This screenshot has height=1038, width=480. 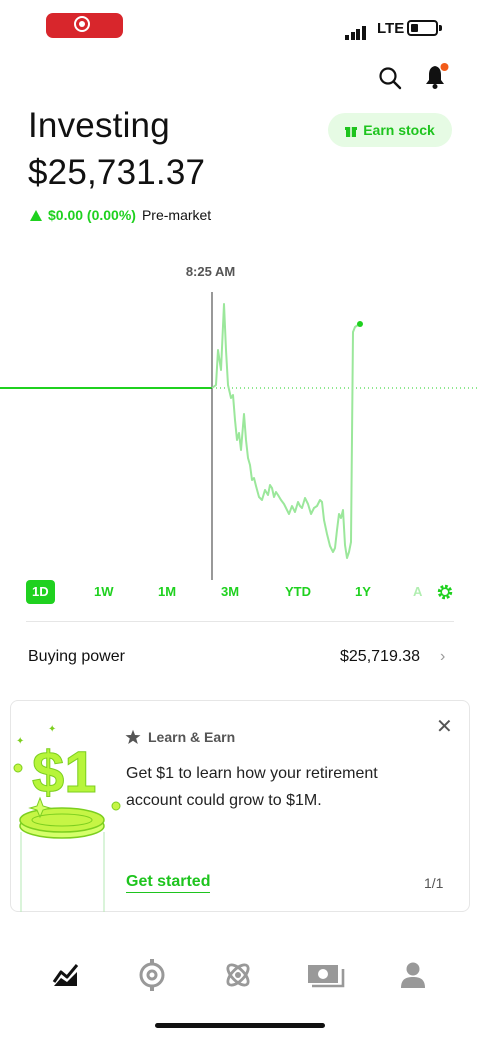 I want to click on range-selector: 1D 1W 1M 3M YTD 1Y A, so click(x=241, y=592).